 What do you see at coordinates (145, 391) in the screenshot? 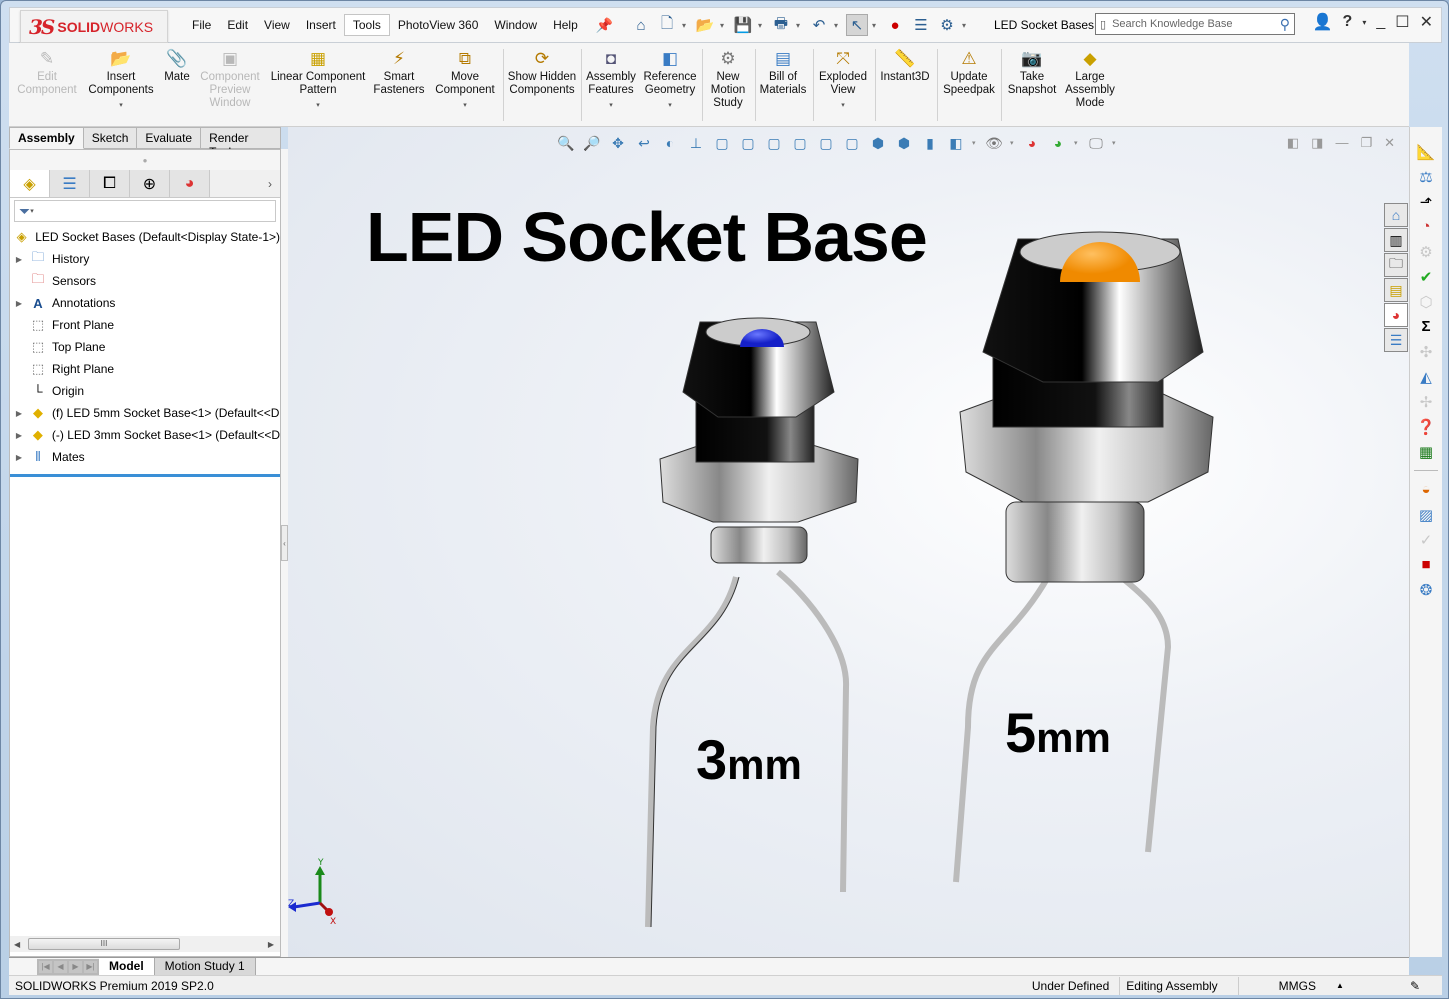
I see `tree-item-origin: └ Origin` at bounding box center [145, 391].